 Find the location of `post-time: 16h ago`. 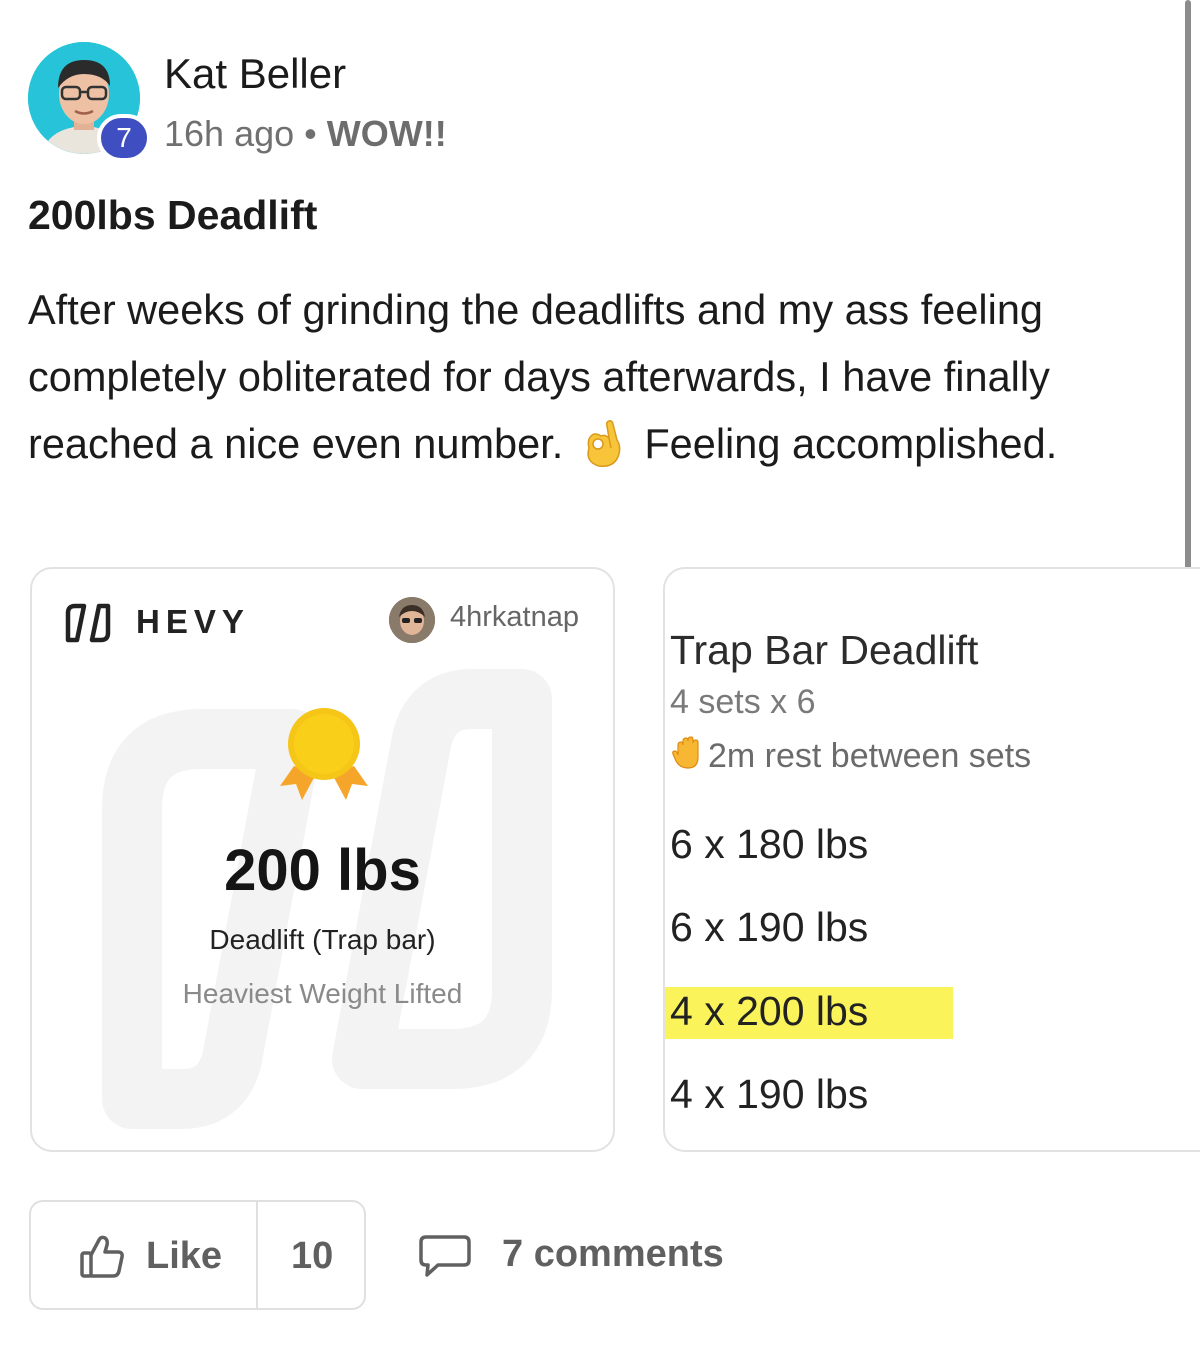

post-time: 16h ago is located at coordinates (229, 133).